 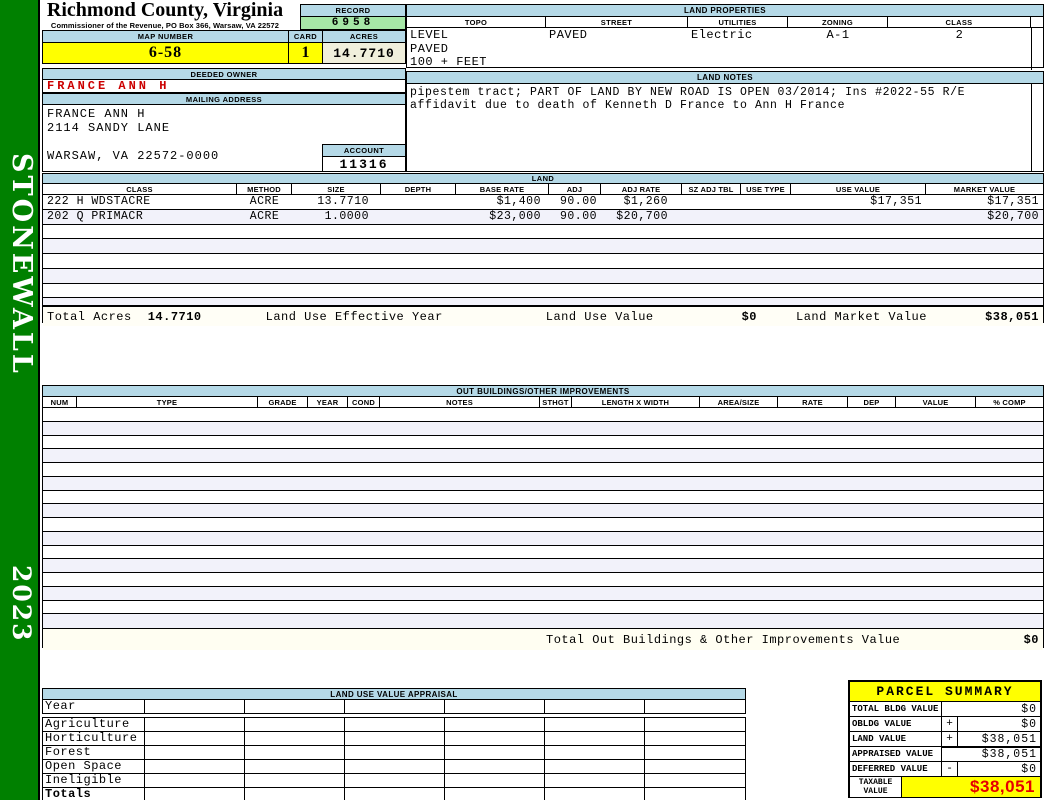 I want to click on appraisal-row: Horticulture, so click(x=394, y=739).